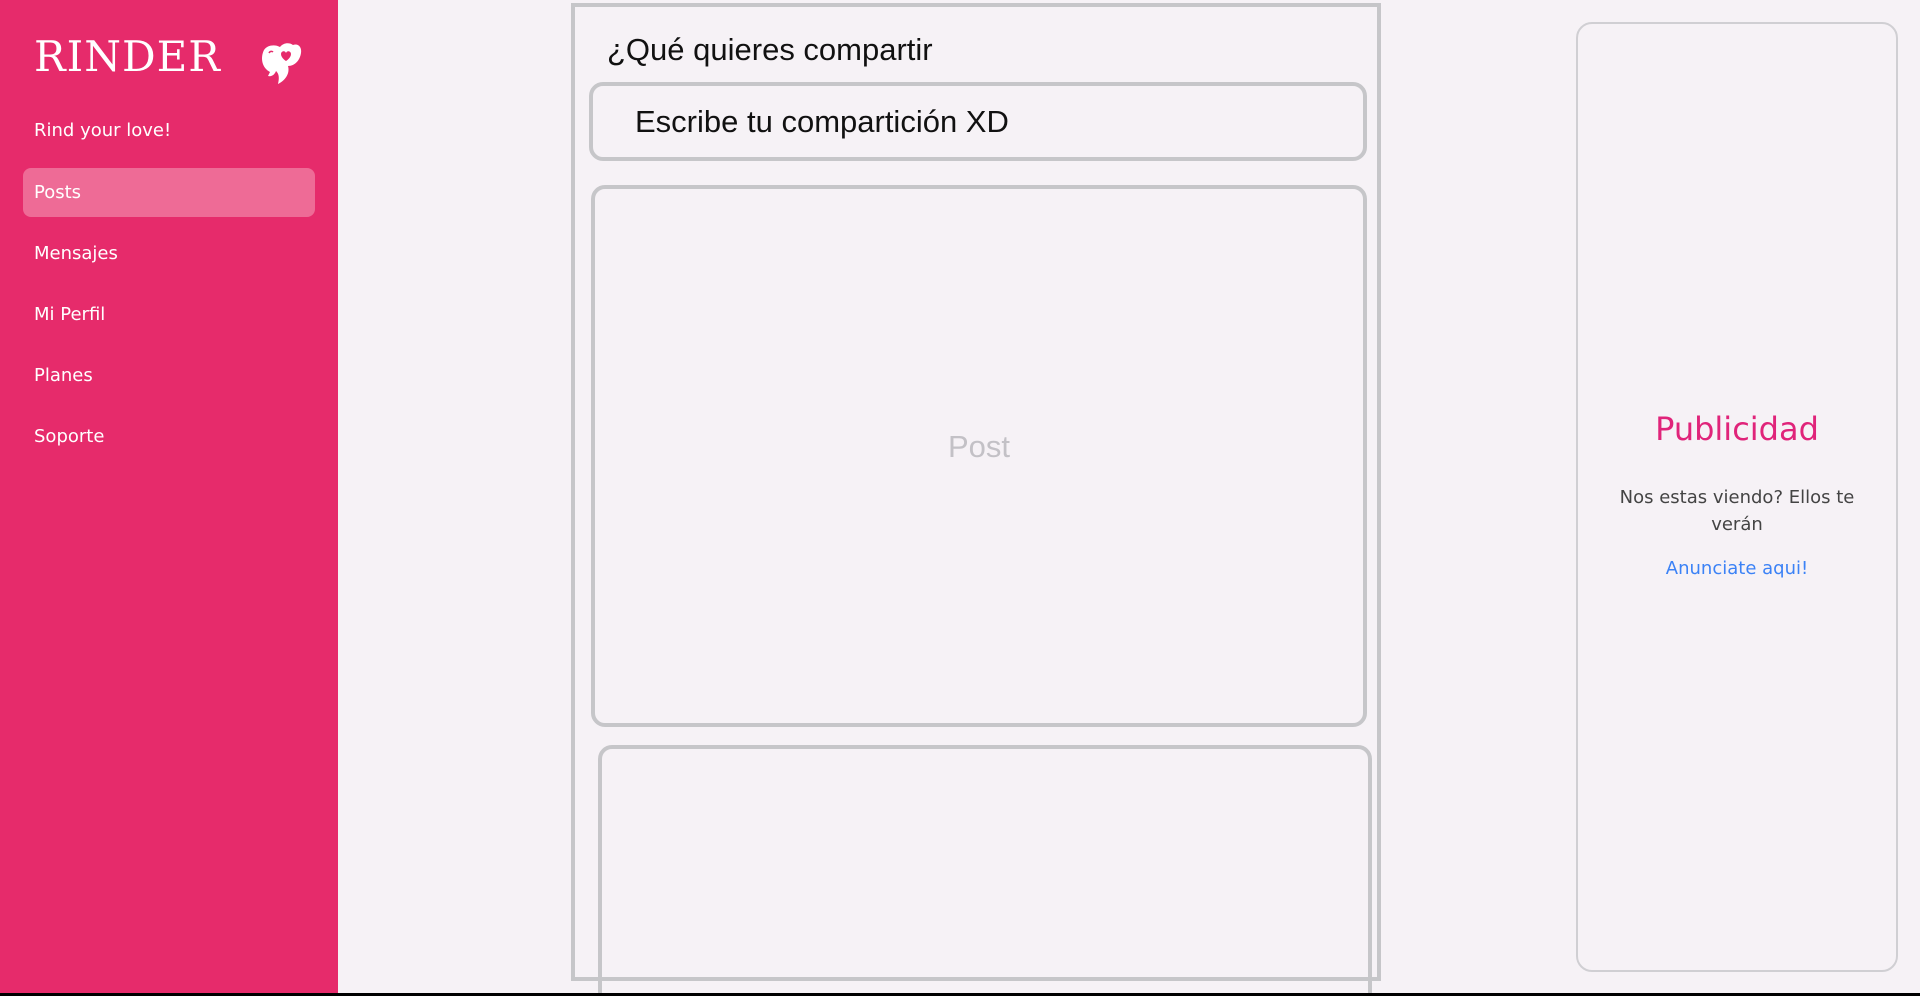  What do you see at coordinates (169, 192) in the screenshot?
I see `sidebar-item-posts: Posts` at bounding box center [169, 192].